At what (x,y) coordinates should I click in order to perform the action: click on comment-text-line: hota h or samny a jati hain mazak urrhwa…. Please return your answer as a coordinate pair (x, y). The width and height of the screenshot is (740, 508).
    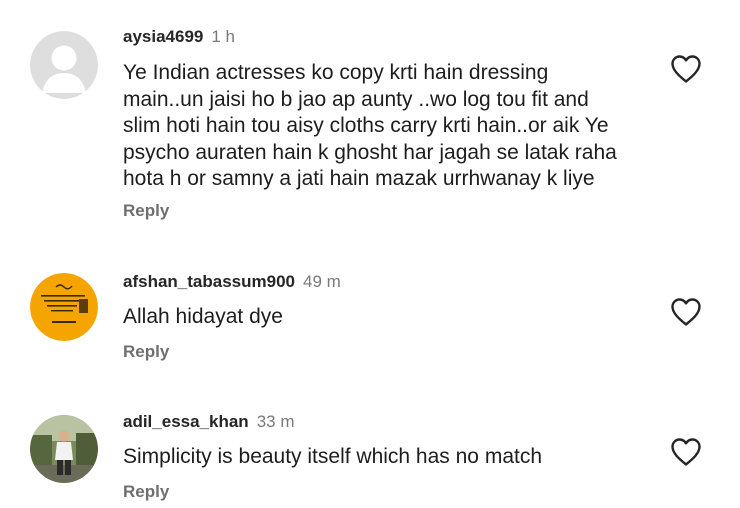
    Looking at the image, I should click on (359, 178).